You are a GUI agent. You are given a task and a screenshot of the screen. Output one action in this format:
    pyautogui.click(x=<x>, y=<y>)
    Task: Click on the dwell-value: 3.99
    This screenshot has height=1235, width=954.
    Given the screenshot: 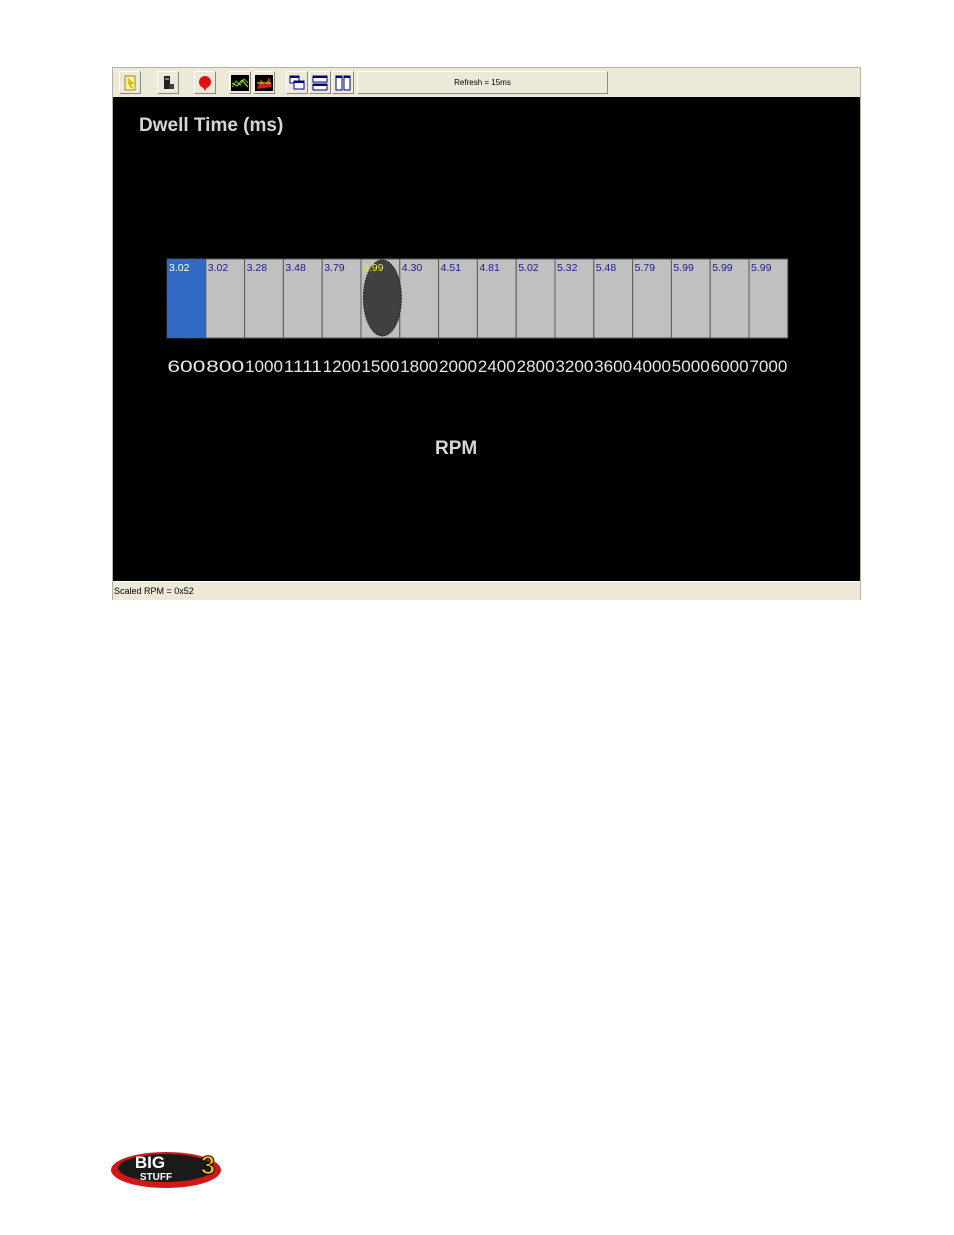 What is the action you would take?
    pyautogui.click(x=373, y=268)
    